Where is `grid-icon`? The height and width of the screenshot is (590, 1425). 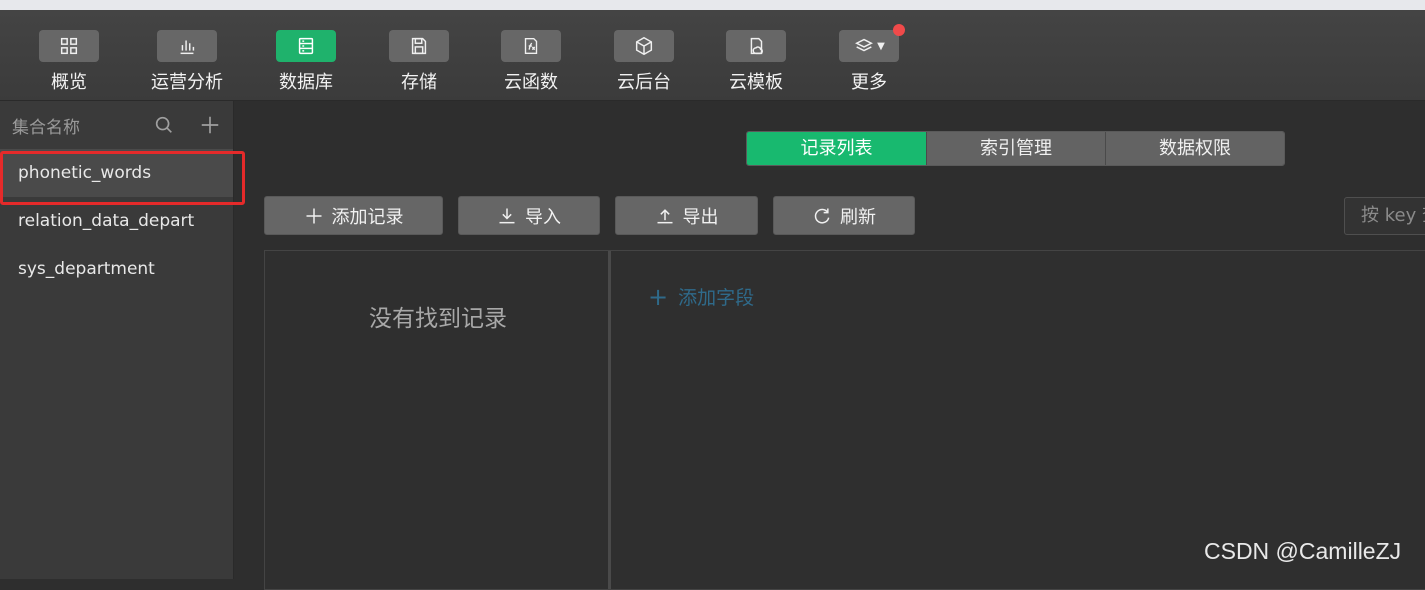 grid-icon is located at coordinates (69, 46).